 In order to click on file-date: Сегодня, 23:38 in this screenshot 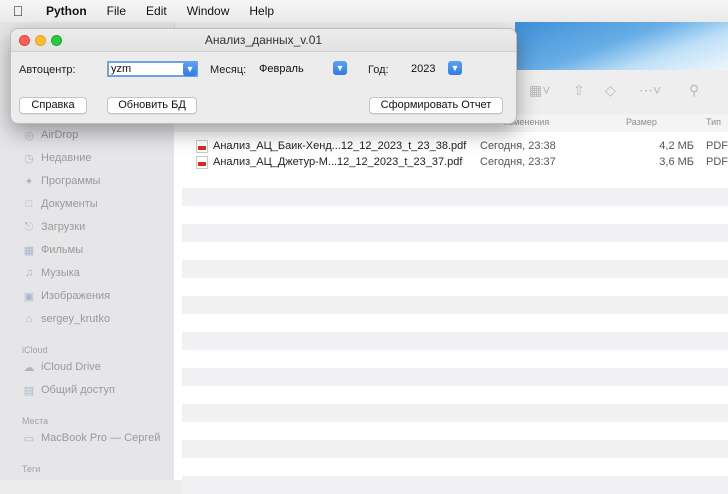, I will do `click(518, 146)`.